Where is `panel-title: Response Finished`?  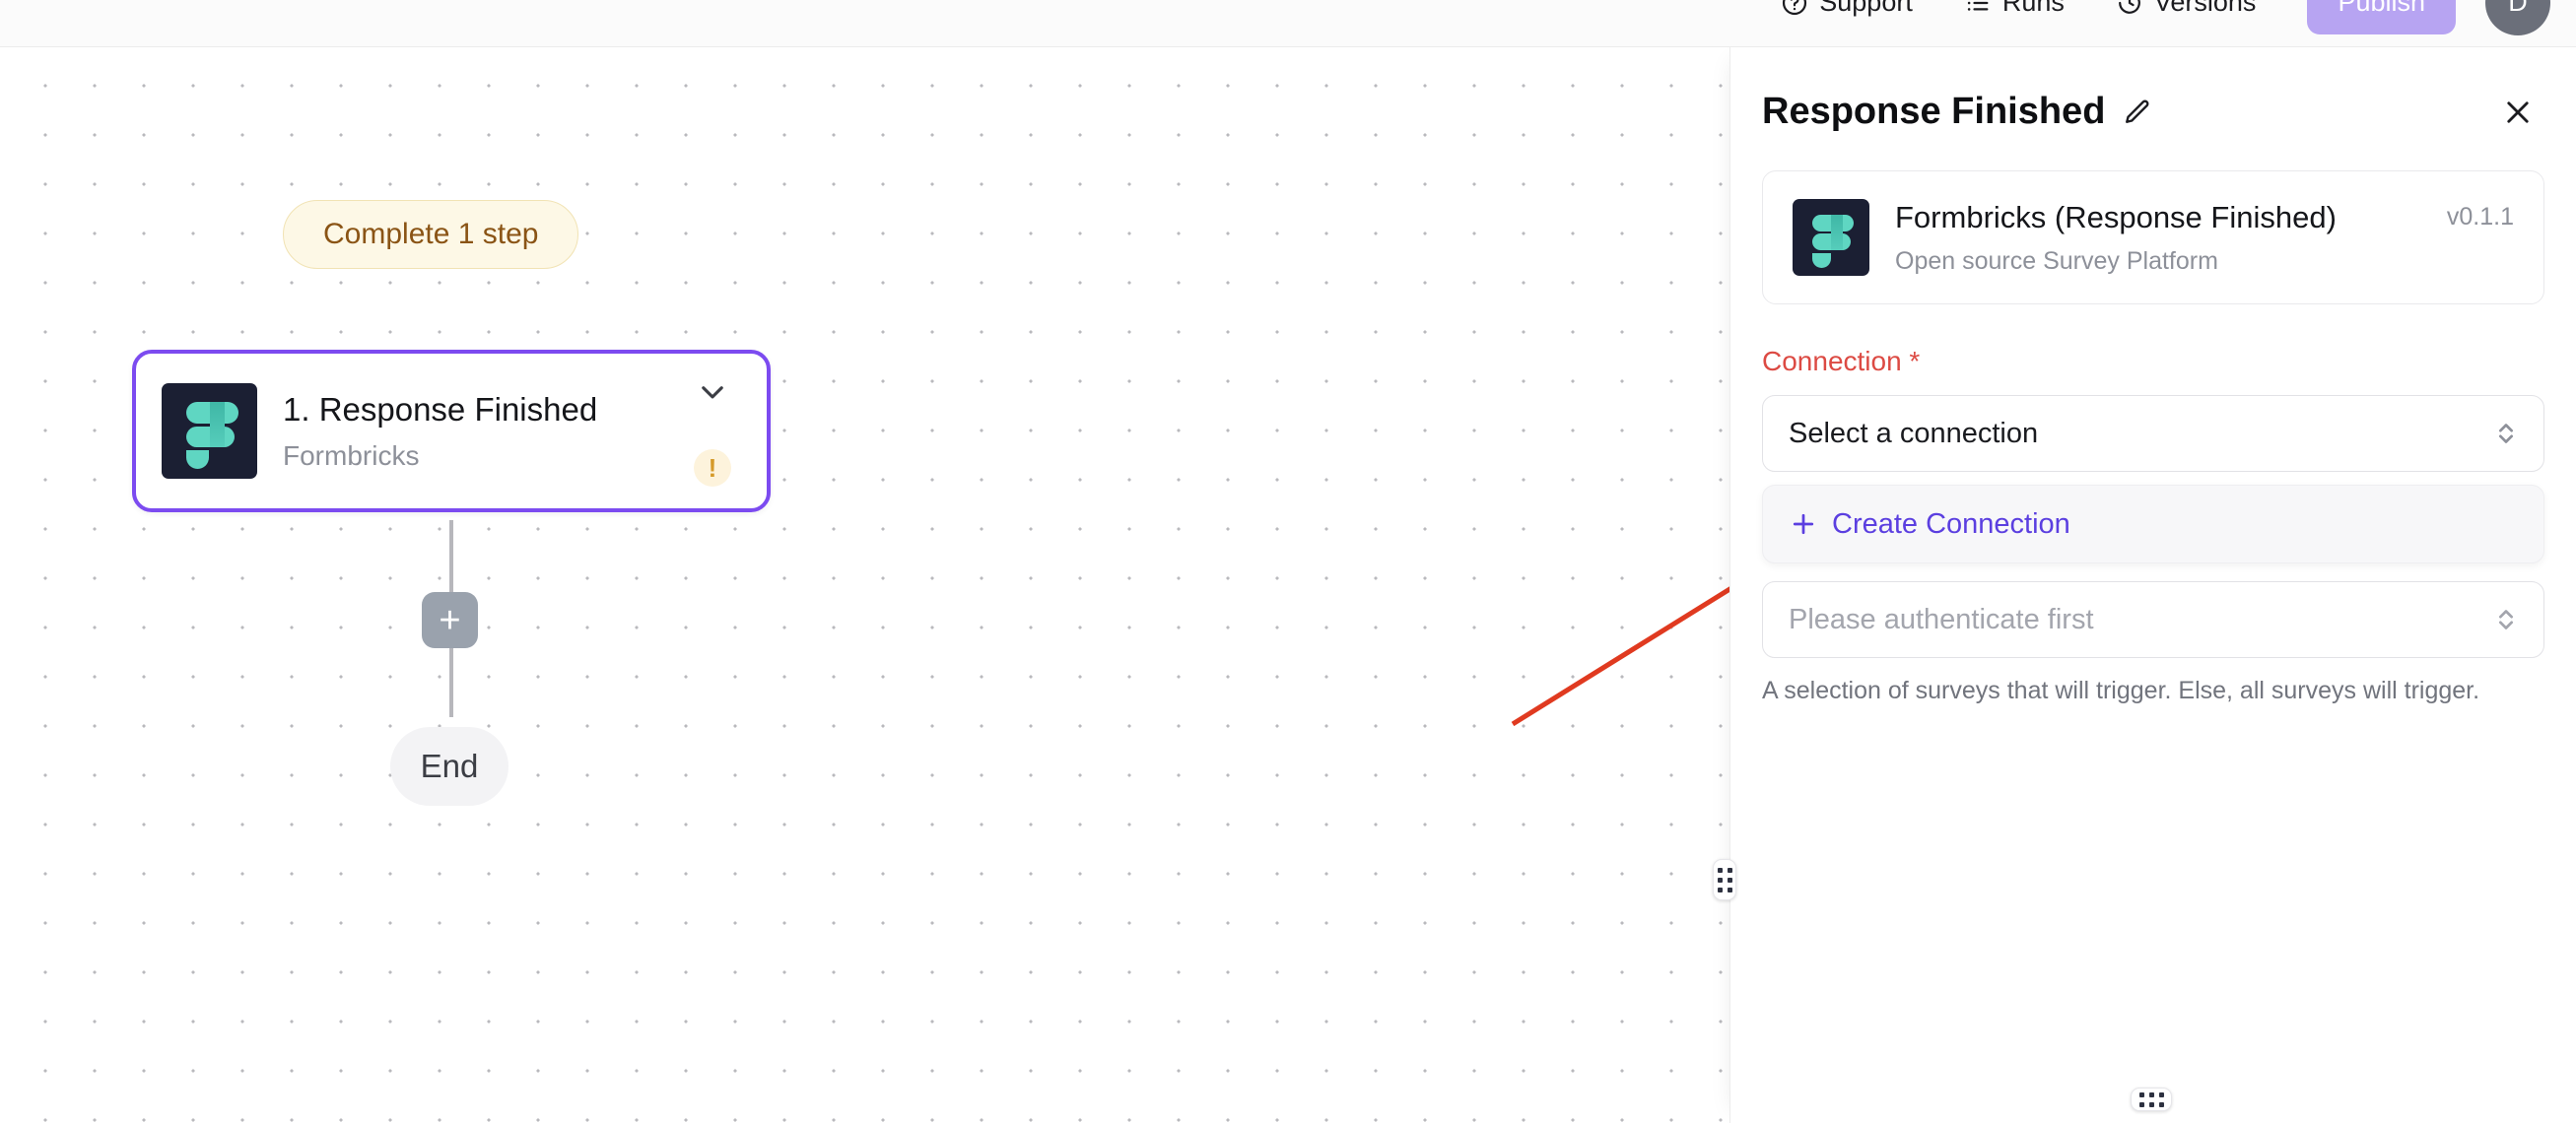
panel-title: Response Finished is located at coordinates (1934, 111).